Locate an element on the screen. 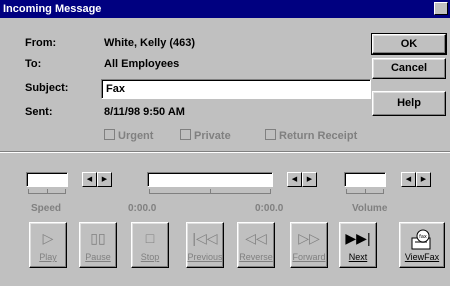 Image resolution: width=450 pixels, height=286 pixels. volume-ticks is located at coordinates (365, 191).